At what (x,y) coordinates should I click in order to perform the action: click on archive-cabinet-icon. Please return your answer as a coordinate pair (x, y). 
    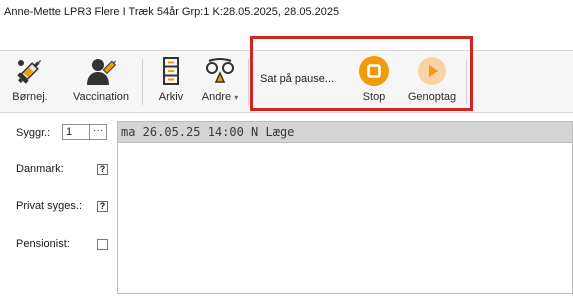
    Looking at the image, I should click on (171, 71).